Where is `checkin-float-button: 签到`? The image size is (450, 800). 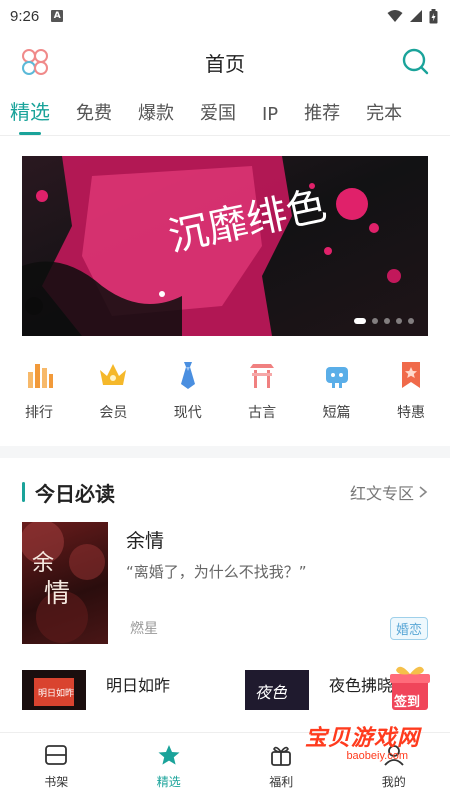 checkin-float-button: 签到 is located at coordinates (410, 687).